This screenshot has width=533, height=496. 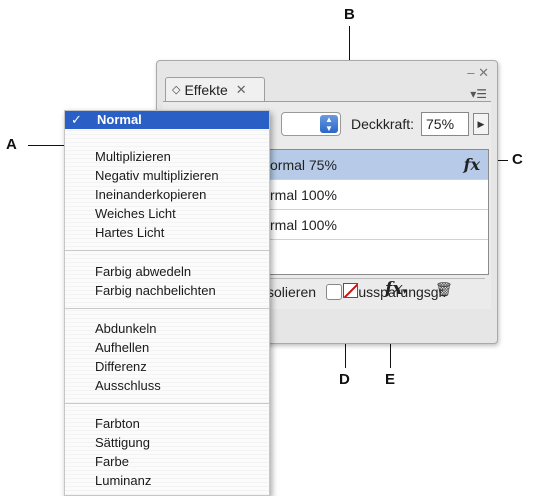 I want to click on menu-item-saettigung: Sättigung, so click(x=122, y=443).